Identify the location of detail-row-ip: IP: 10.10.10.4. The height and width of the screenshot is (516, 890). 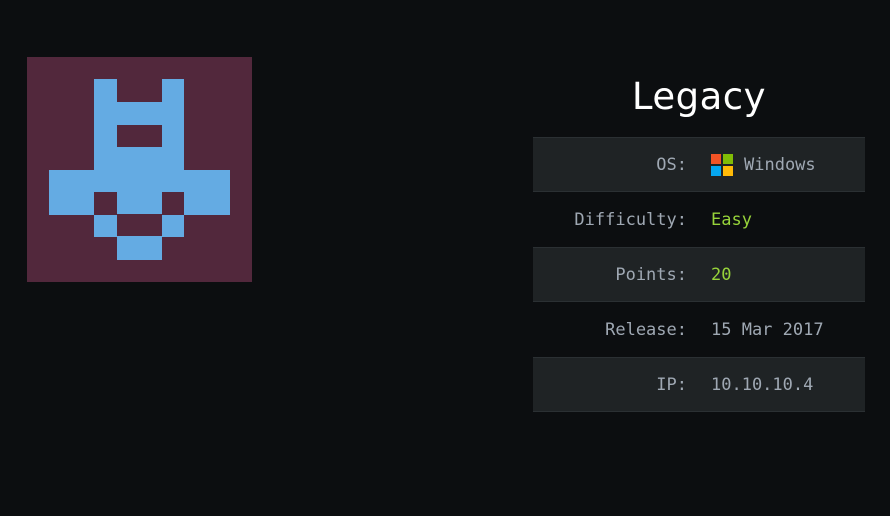
(699, 384).